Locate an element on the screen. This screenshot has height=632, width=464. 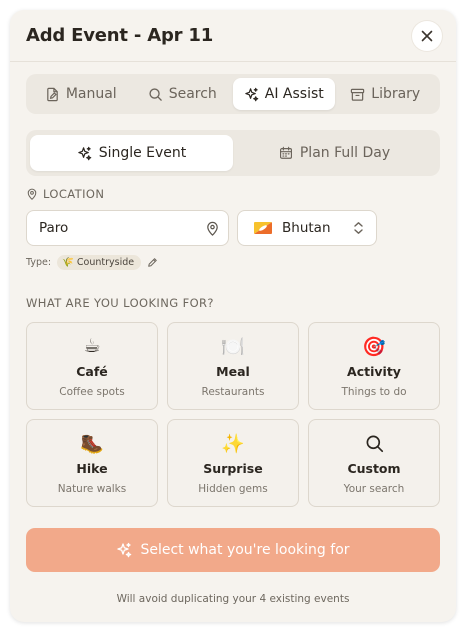
plate-cutlery-icon: 🍽️ is located at coordinates (233, 346).